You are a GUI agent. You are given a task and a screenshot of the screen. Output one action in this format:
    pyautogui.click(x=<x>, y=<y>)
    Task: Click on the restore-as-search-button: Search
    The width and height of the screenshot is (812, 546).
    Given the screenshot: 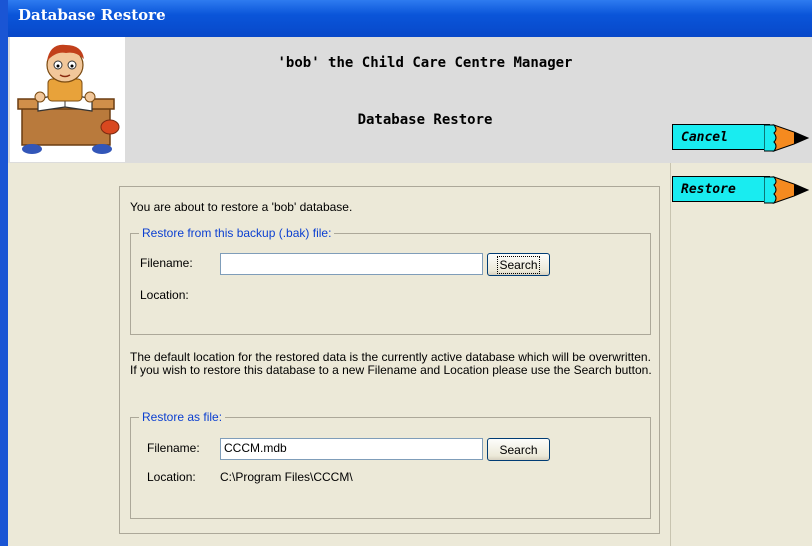 What is the action you would take?
    pyautogui.click(x=518, y=449)
    